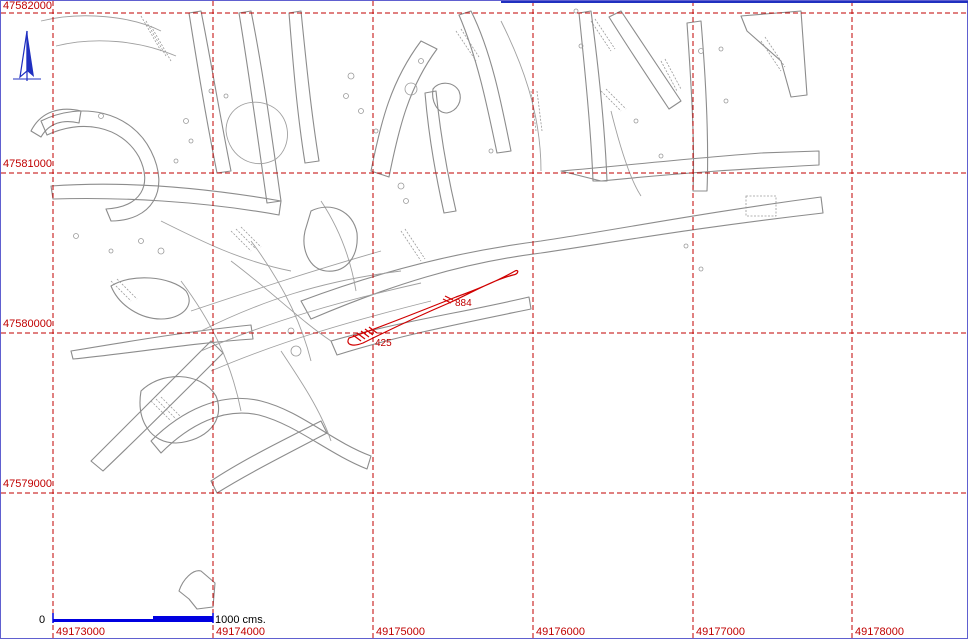 The height and width of the screenshot is (640, 968). I want to click on passage-northeast, so click(690, 166).